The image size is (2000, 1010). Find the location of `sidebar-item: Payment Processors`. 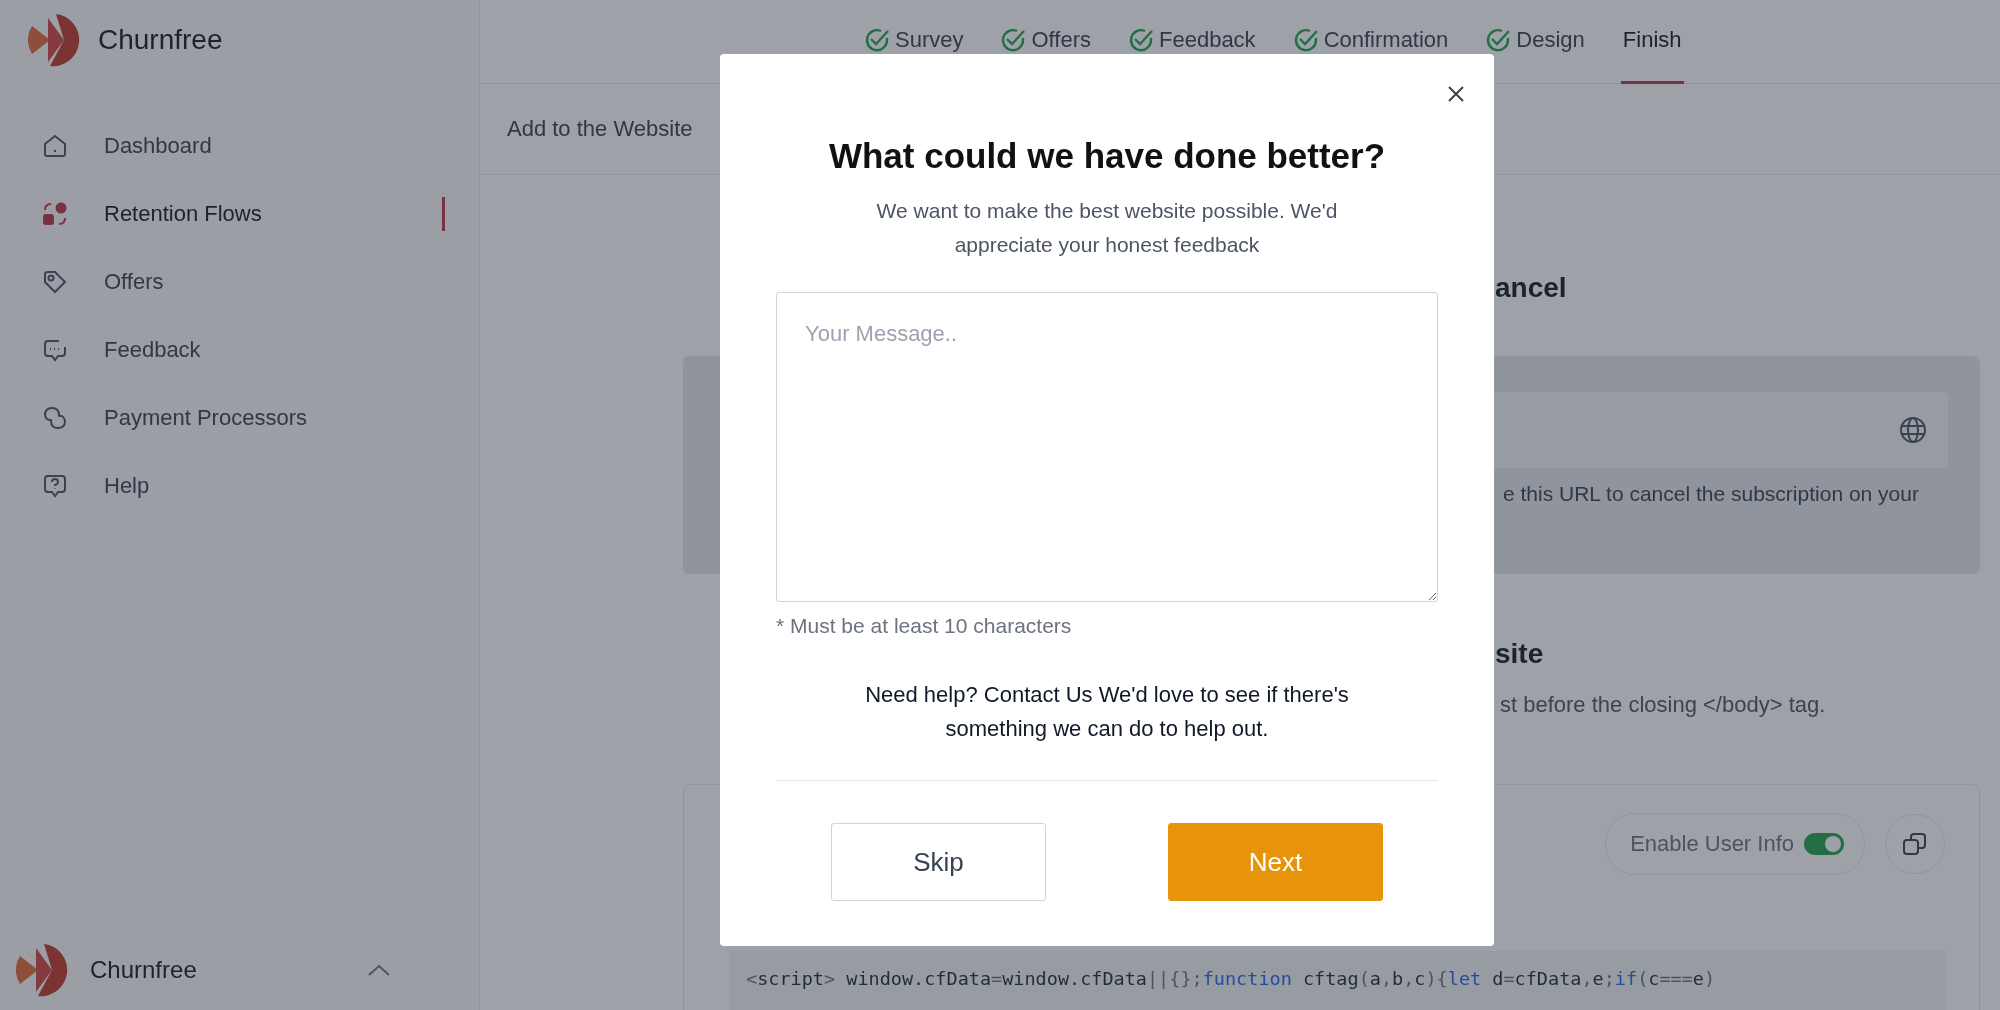

sidebar-item: Payment Processors is located at coordinates (239, 418).